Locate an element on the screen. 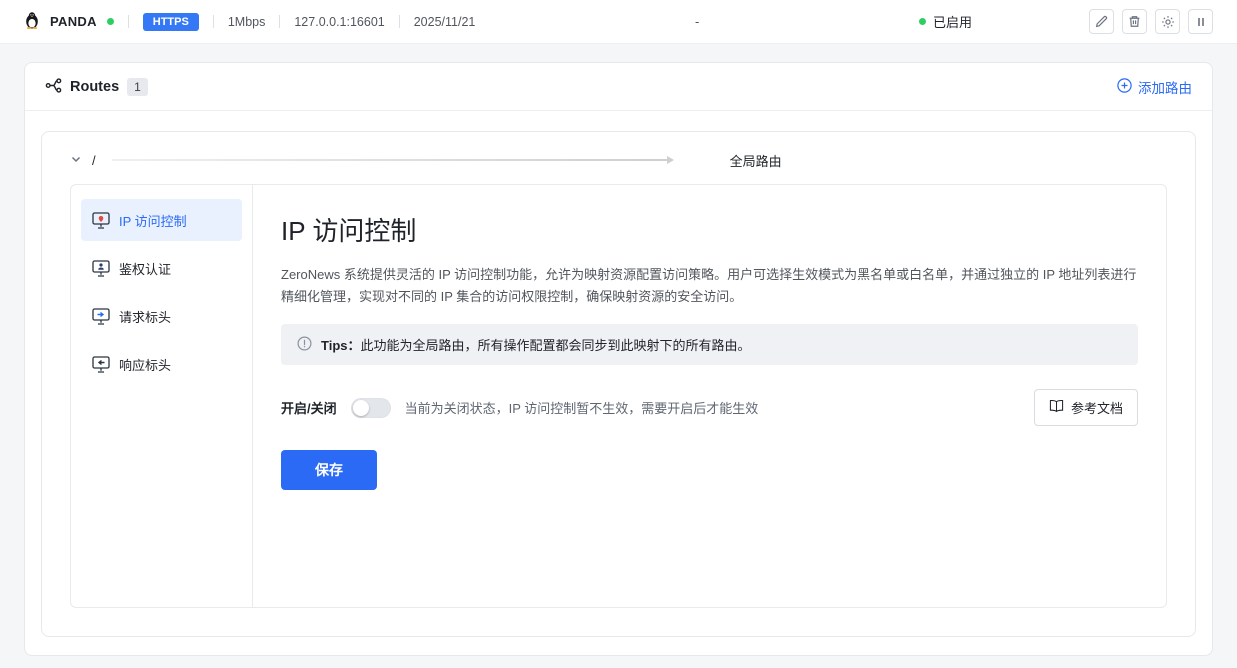 The width and height of the screenshot is (1237, 668). info-icon is located at coordinates (304, 344).